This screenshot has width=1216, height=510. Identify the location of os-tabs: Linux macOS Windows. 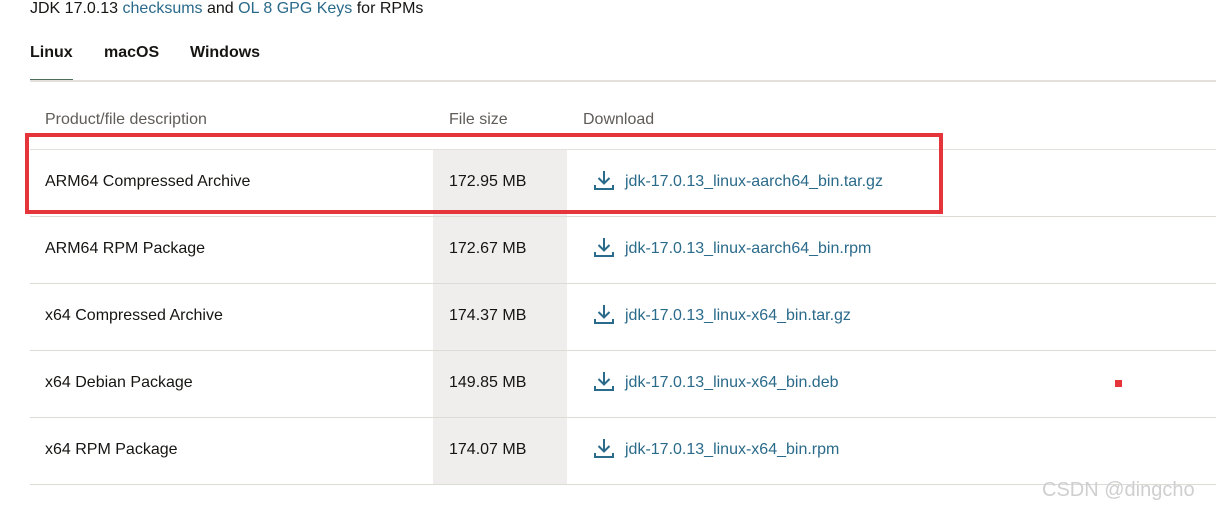
(623, 62).